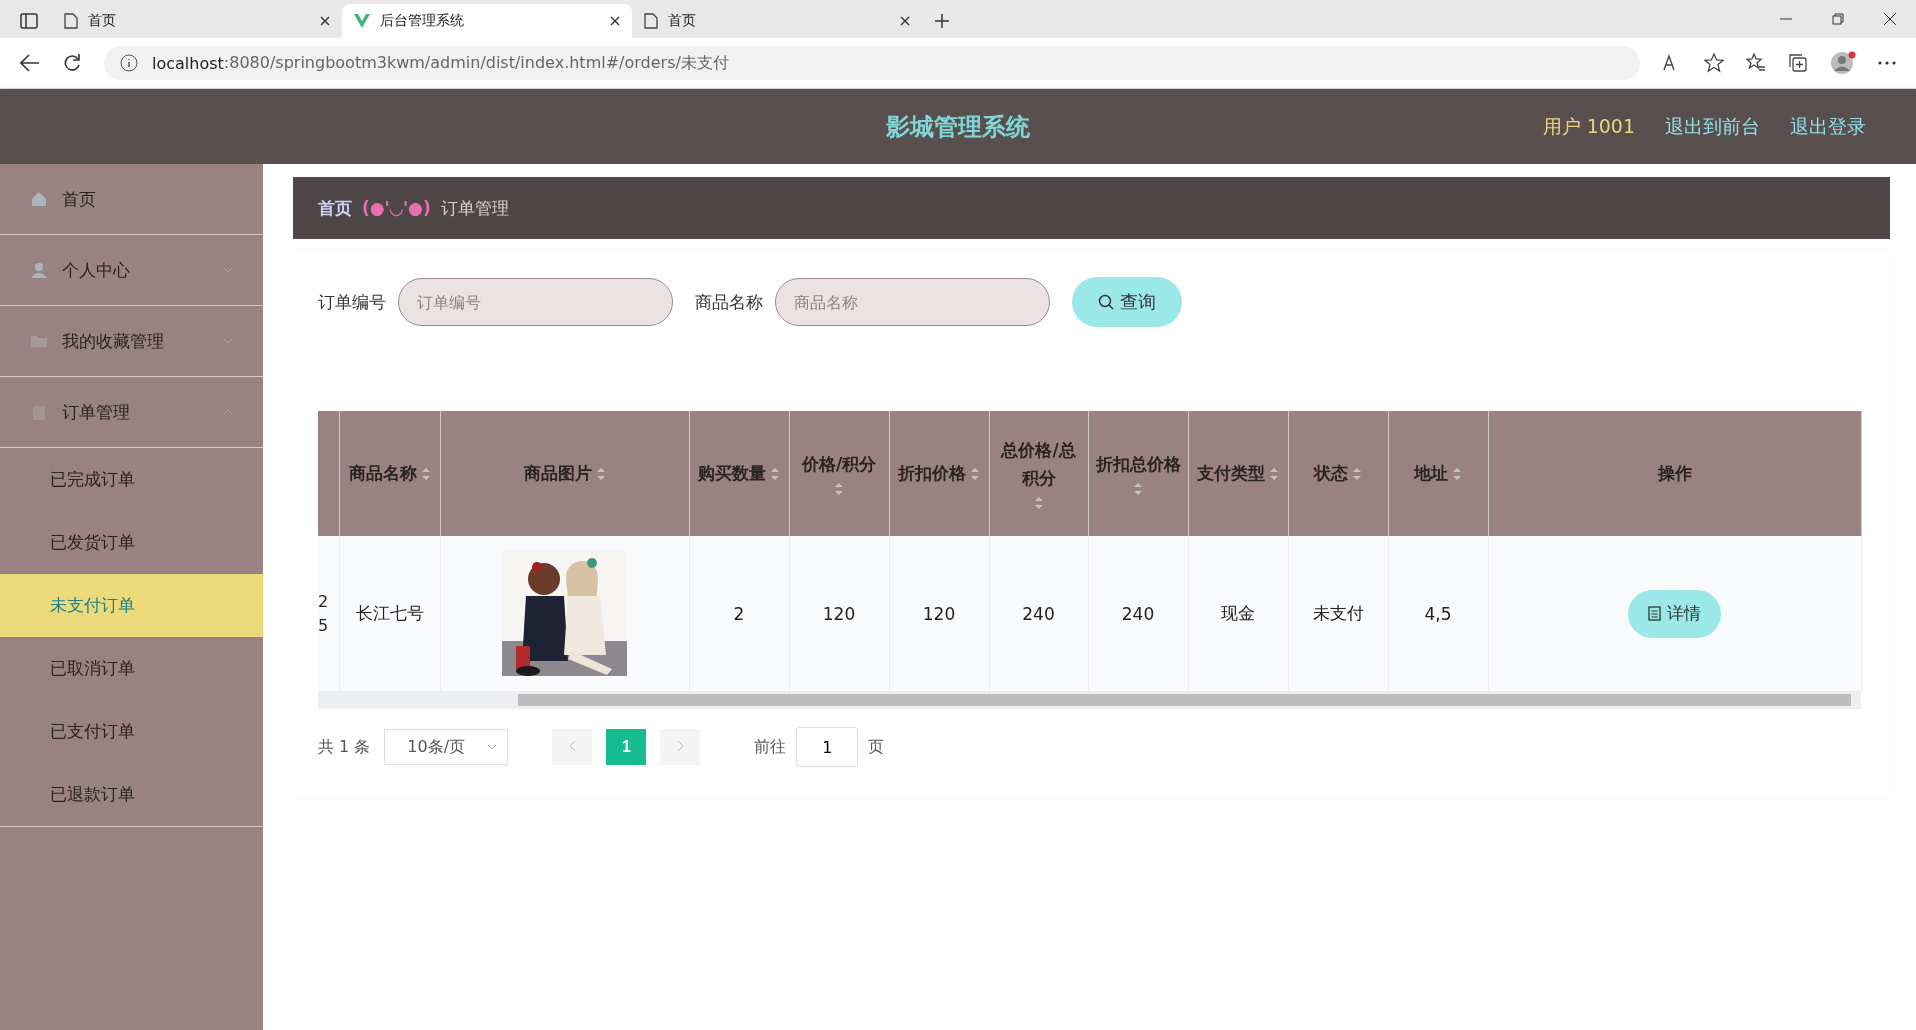 The image size is (1916, 1030). What do you see at coordinates (827, 747) in the screenshot?
I see `page-input: 1` at bounding box center [827, 747].